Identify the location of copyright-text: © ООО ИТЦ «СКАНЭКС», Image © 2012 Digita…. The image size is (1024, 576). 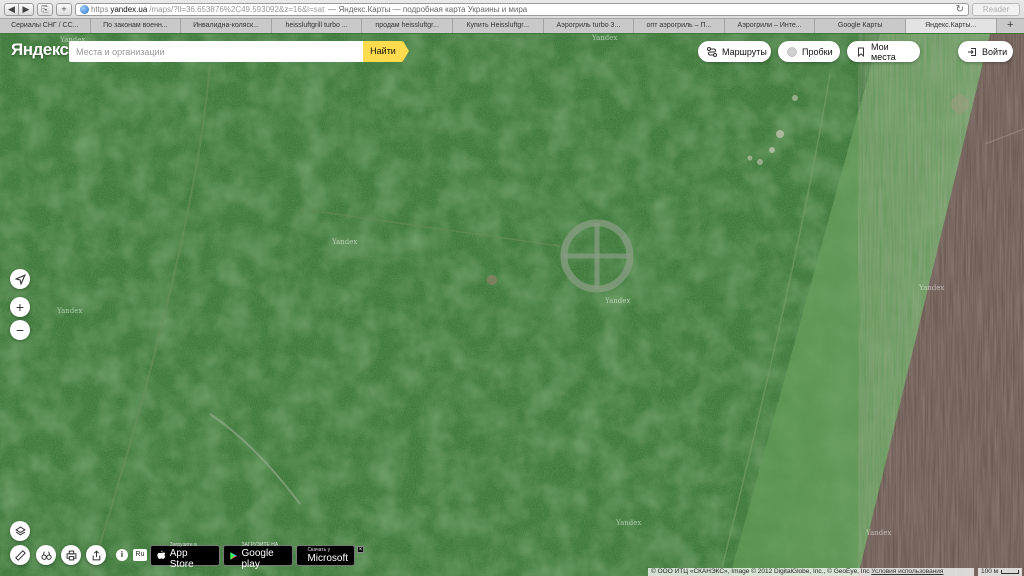
(760, 571).